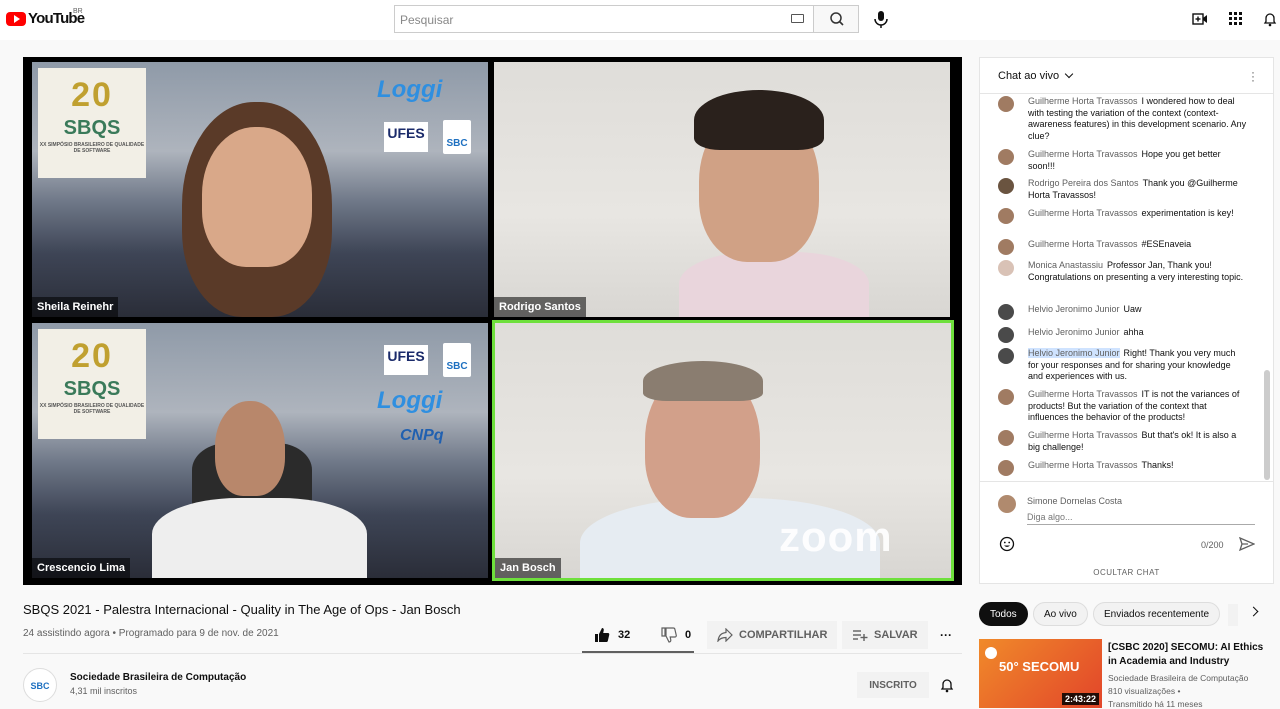 The width and height of the screenshot is (1280, 709). What do you see at coordinates (1267, 425) in the screenshot?
I see `chat-scrollbar` at bounding box center [1267, 425].